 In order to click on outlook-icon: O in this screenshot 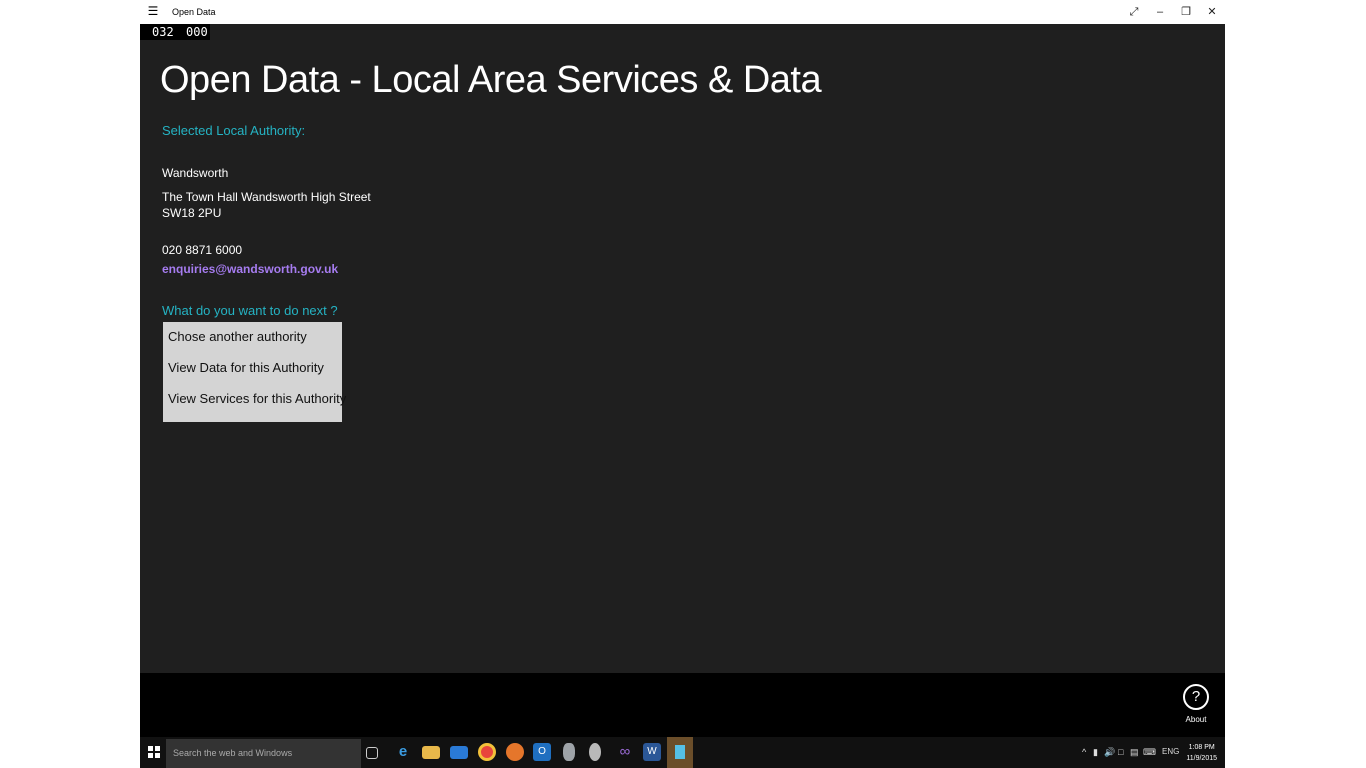, I will do `click(542, 752)`.